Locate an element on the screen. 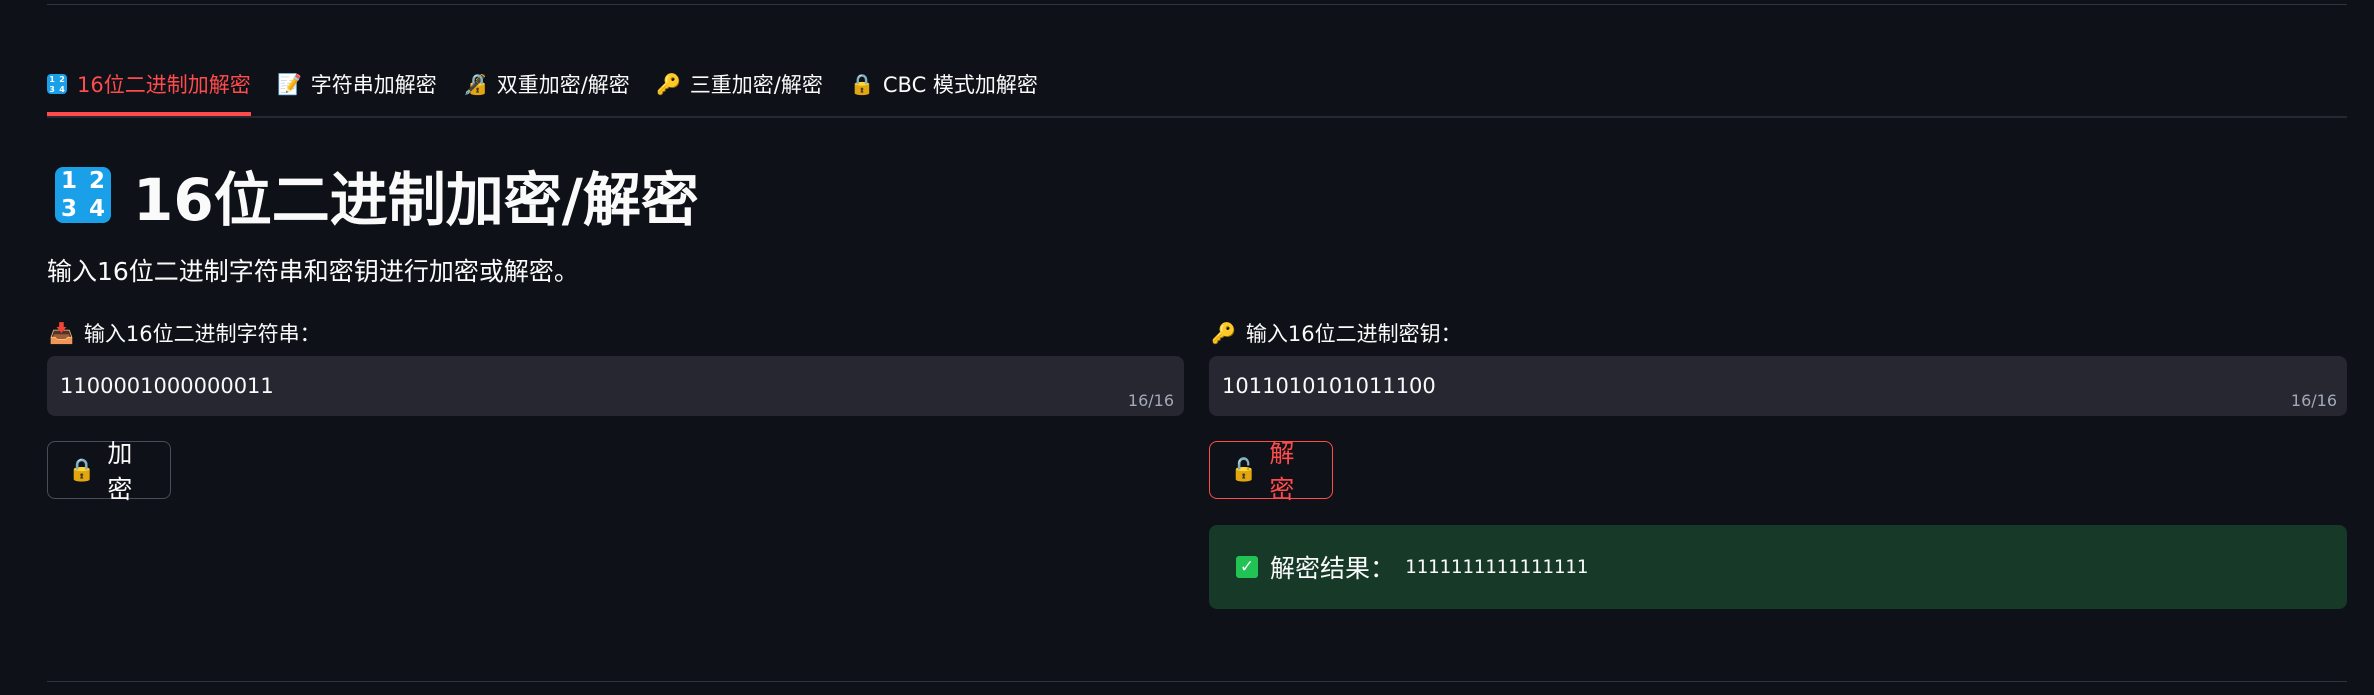 Image resolution: width=2374 pixels, height=695 pixels. decrypt-button: 🔓 解密 is located at coordinates (1271, 471).